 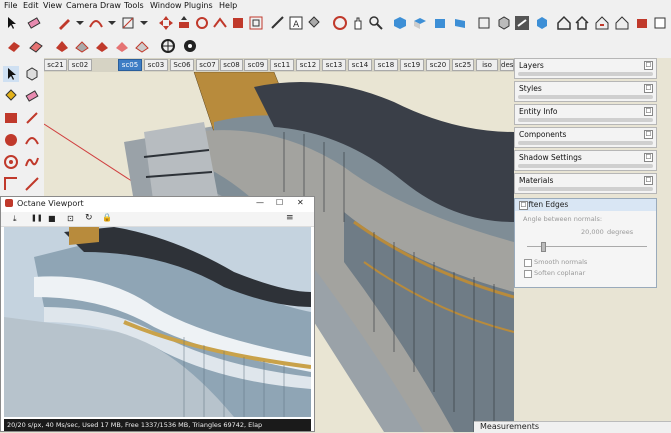 What do you see at coordinates (504, 23) in the screenshot?
I see `wireframe-style-icon` at bounding box center [504, 23].